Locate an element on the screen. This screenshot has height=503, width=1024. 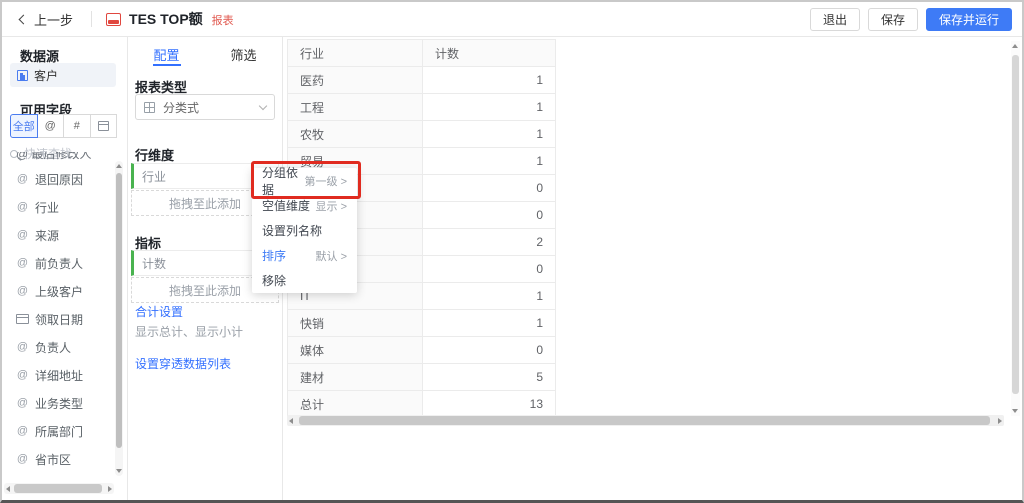
calendar-icon is located at coordinates (103, 126).